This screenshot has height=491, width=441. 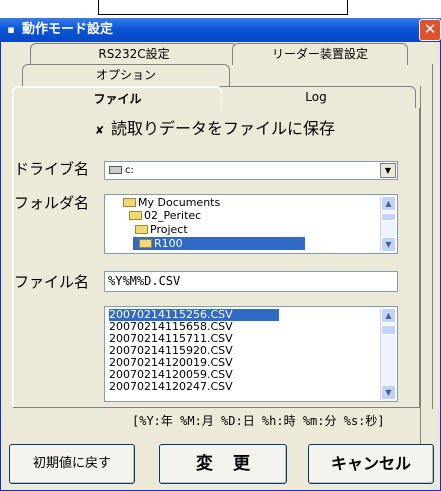 I want to click on folder-item: My Documents, so click(x=171, y=202).